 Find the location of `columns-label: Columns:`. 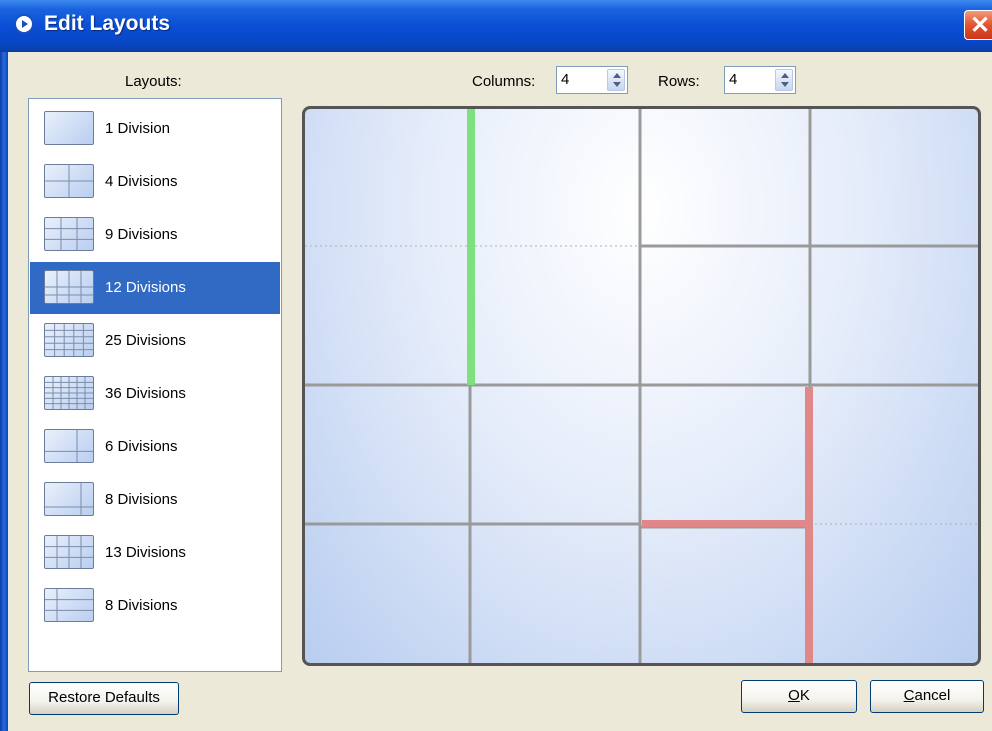

columns-label: Columns: is located at coordinates (504, 81).